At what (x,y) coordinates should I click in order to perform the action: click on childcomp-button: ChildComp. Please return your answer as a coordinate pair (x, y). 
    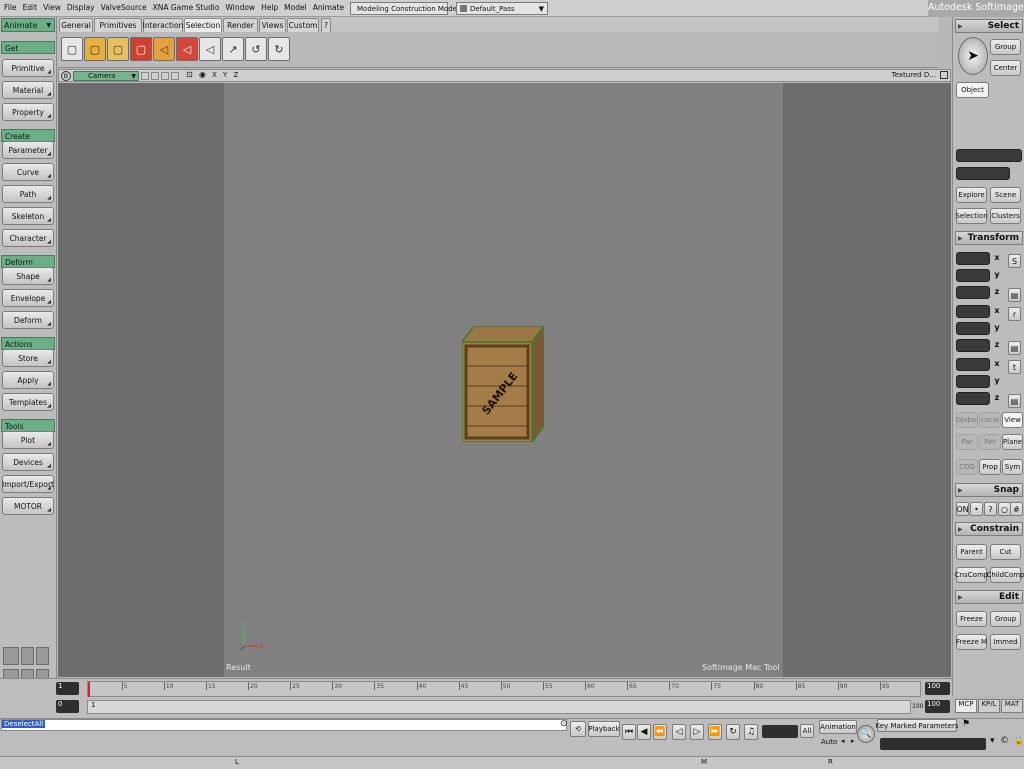
    Looking at the image, I should click on (1005, 575).